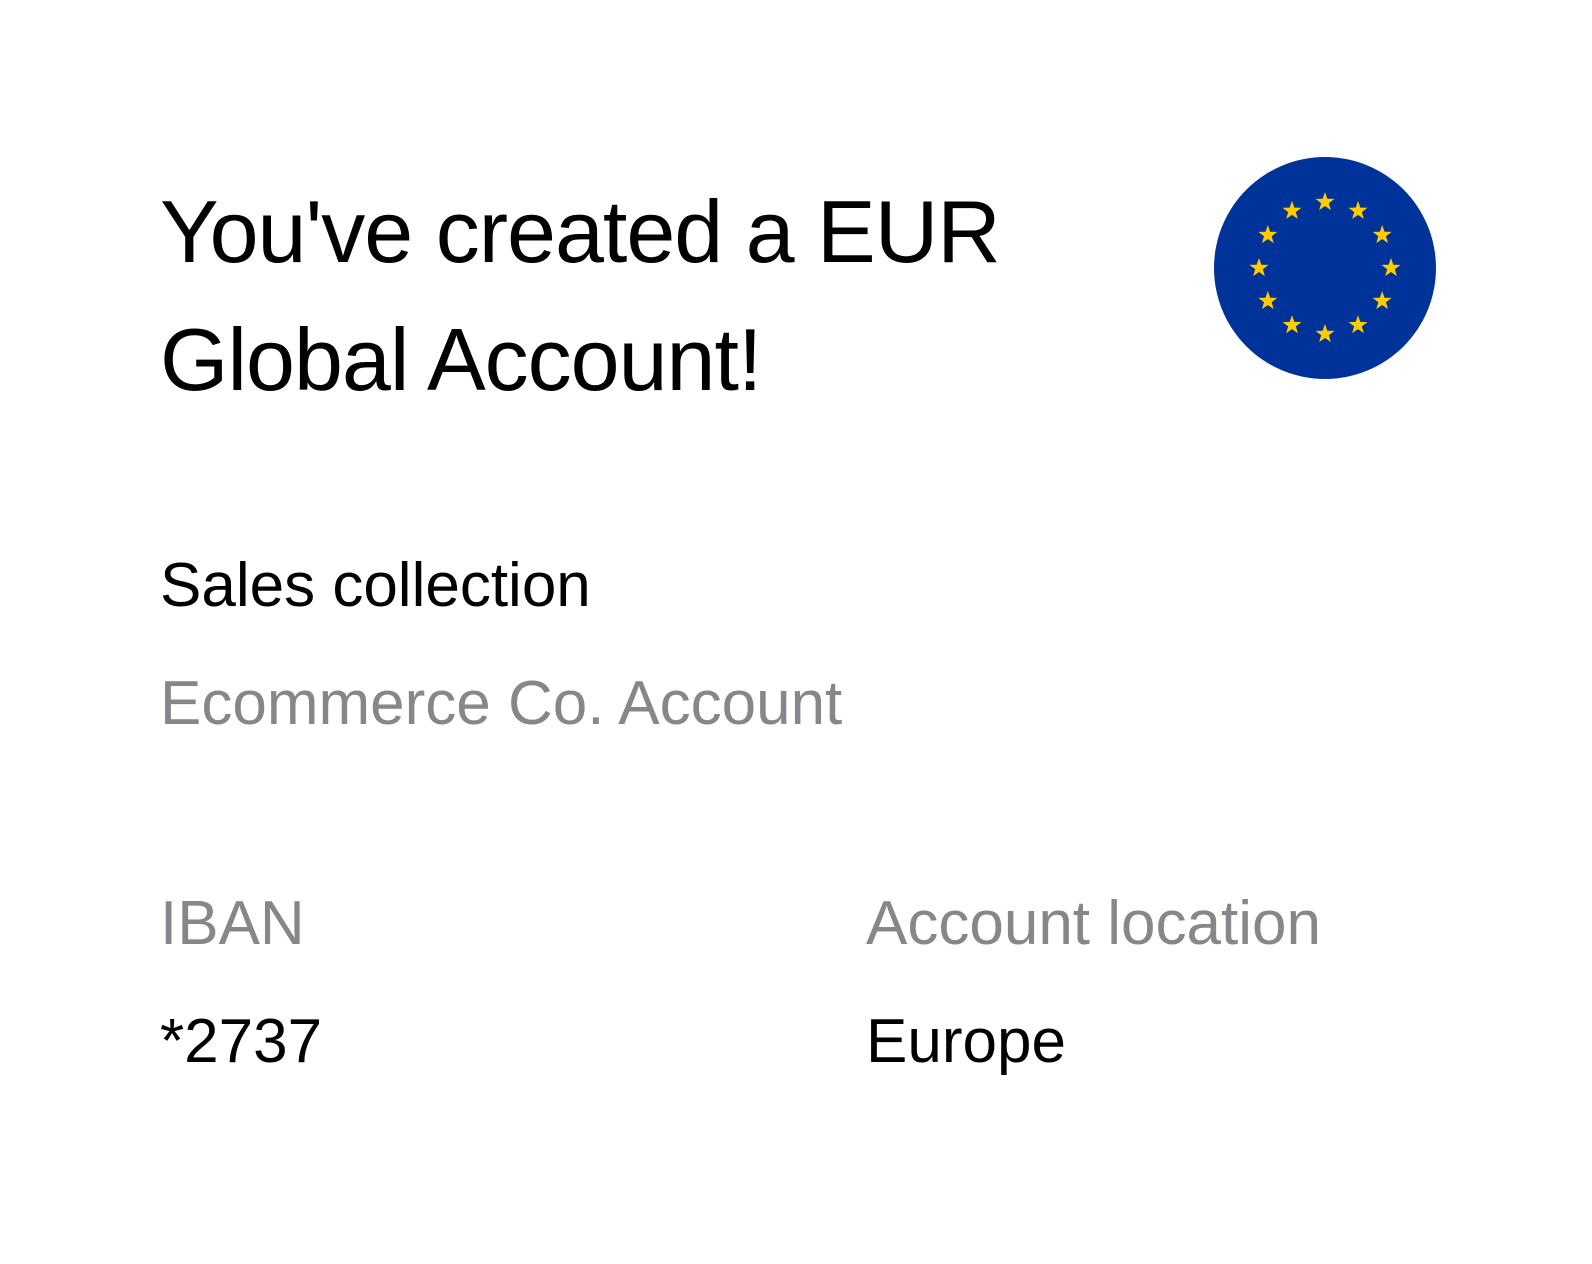 This screenshot has width=1592, height=1264. What do you see at coordinates (580, 295) in the screenshot?
I see `page-title: You've created a EUR Global Account!` at bounding box center [580, 295].